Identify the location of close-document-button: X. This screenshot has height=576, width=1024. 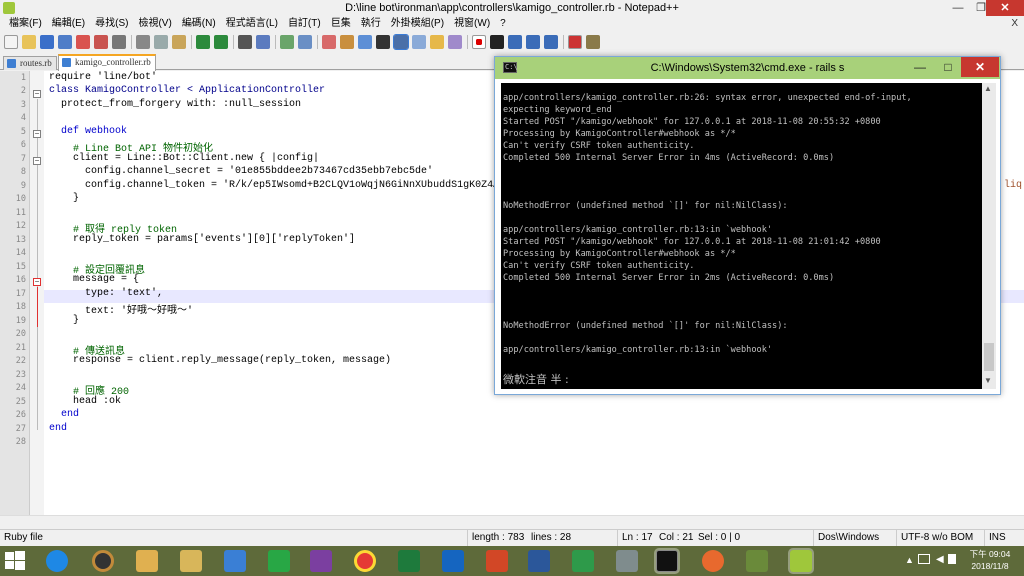
(1014, 24).